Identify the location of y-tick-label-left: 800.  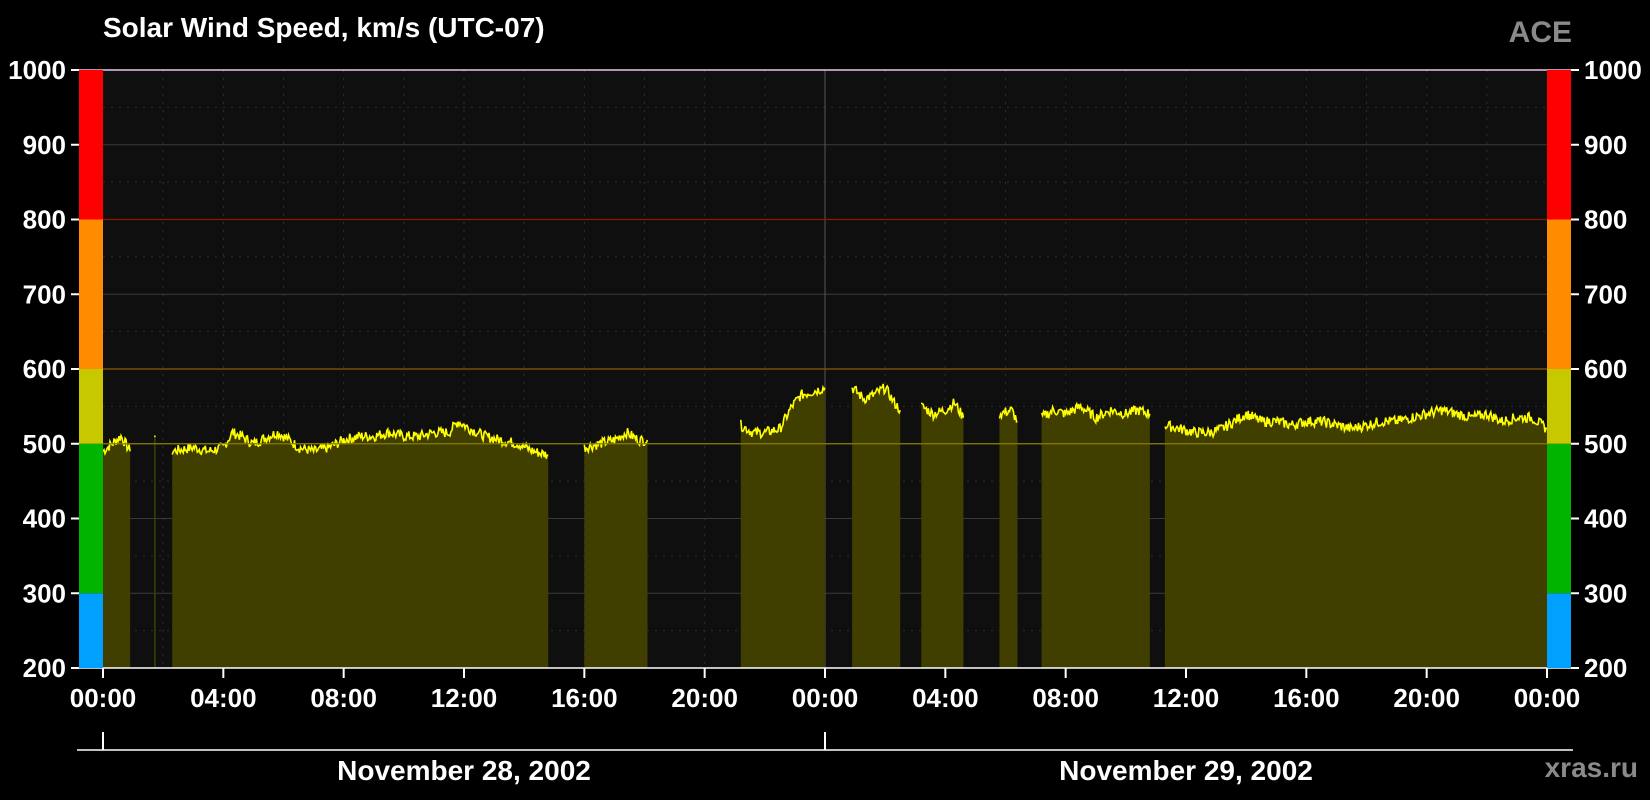
(44, 220).